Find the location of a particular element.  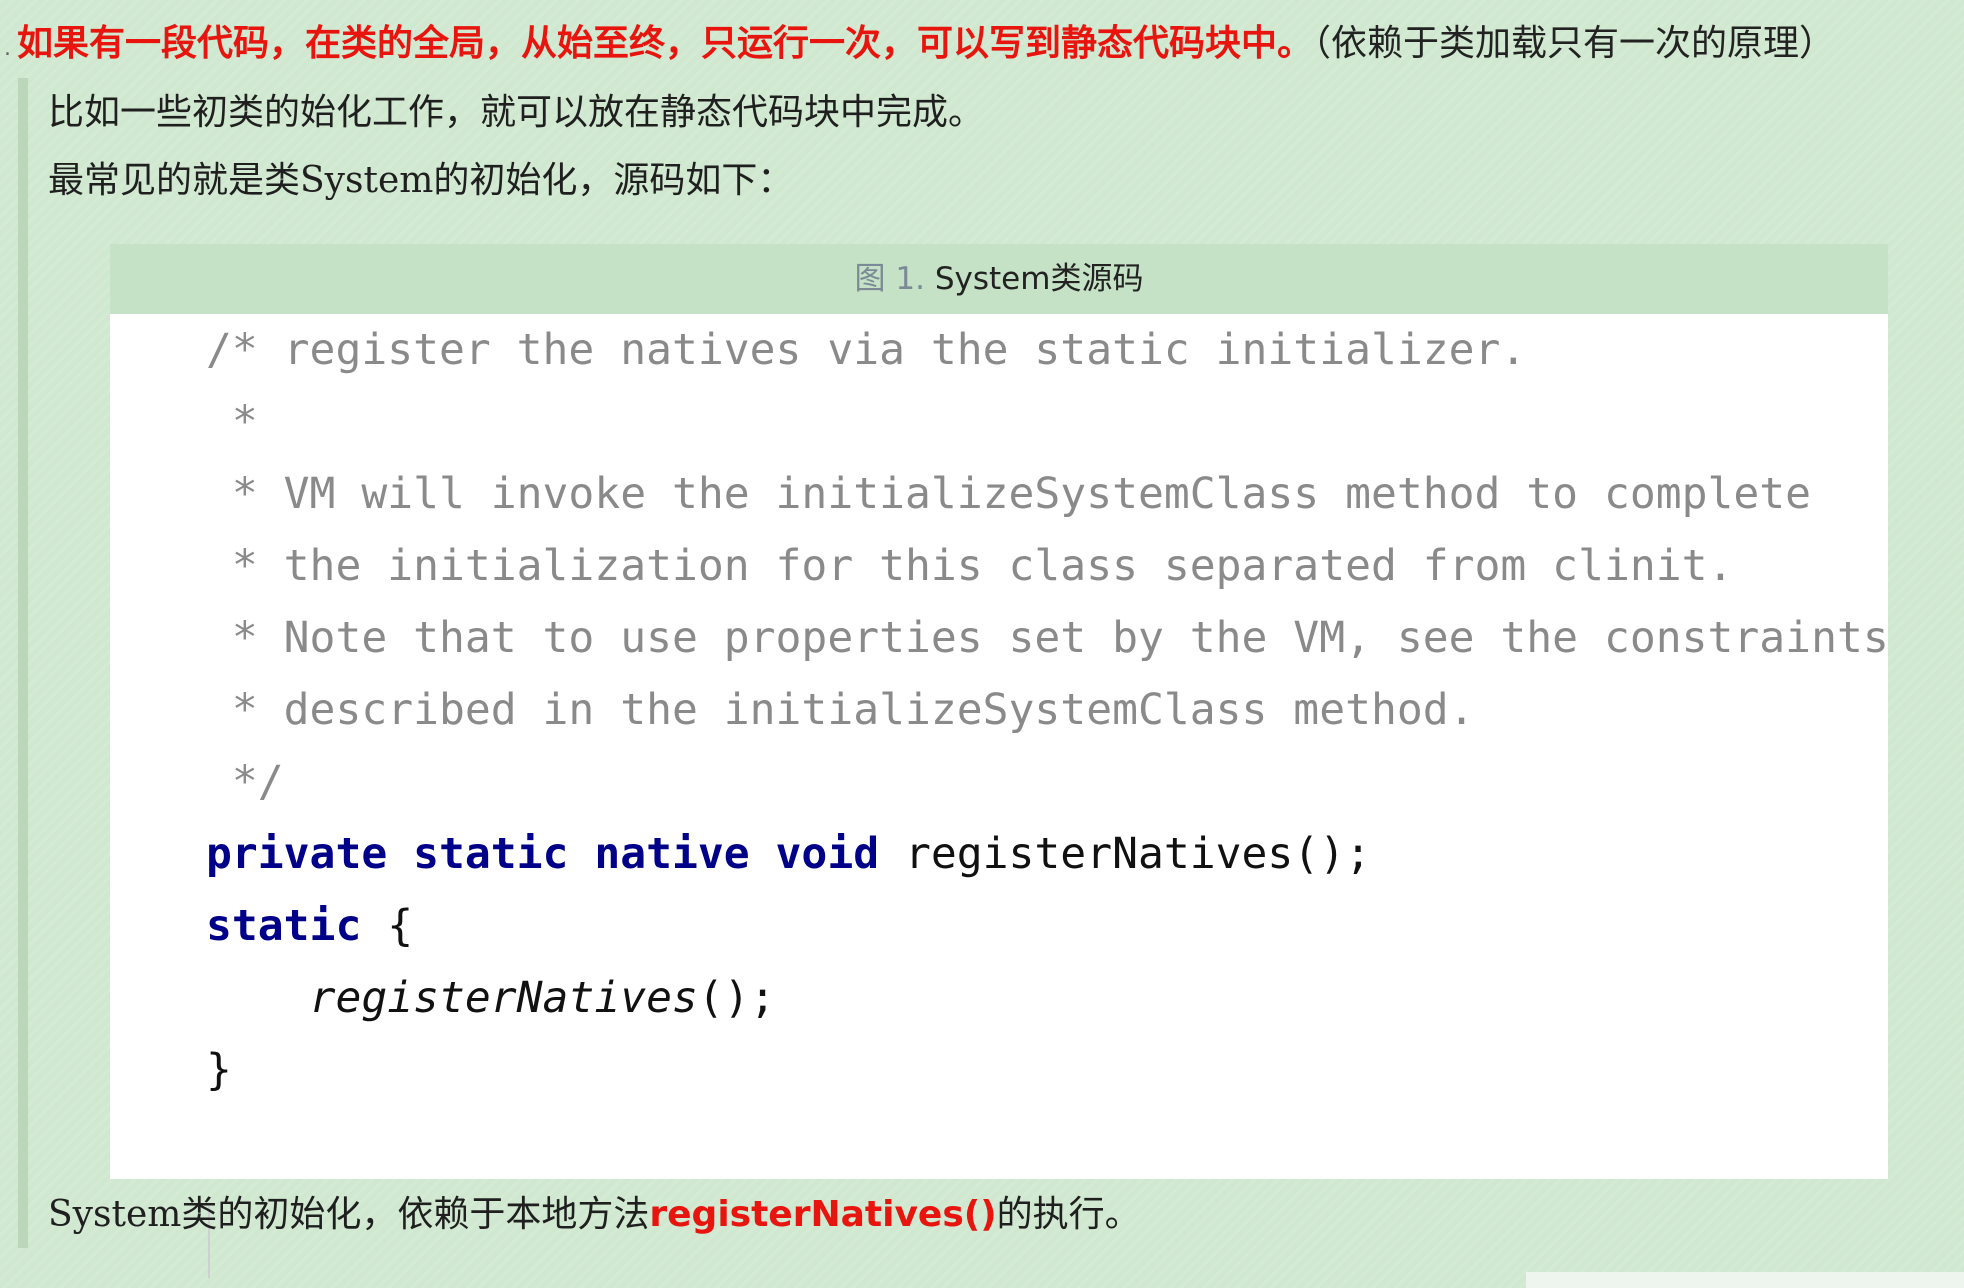

paragraph-system-example: 最常见的就是类System的初始化，源码如下： is located at coordinates (421, 180).